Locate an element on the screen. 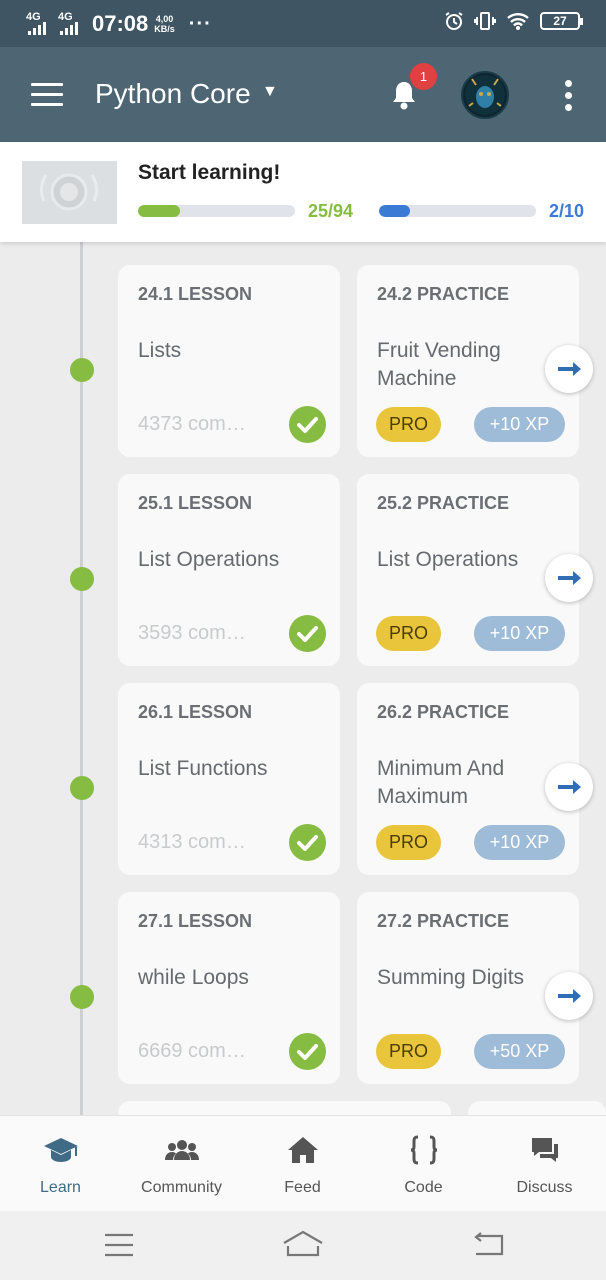 The image size is (606, 1280). nav-code: Code is located at coordinates (423, 1164).